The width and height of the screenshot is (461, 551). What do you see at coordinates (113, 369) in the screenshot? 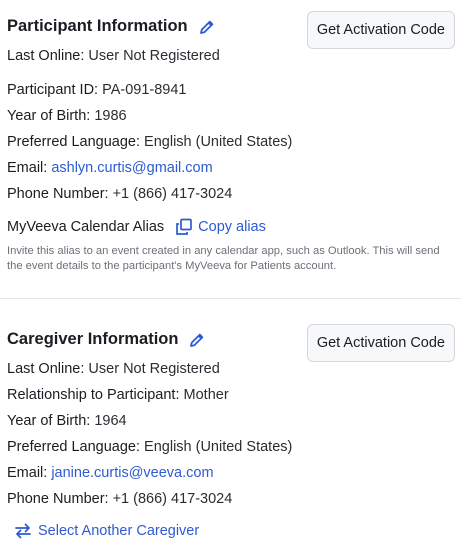
I see `caregiver-last-online: Last Online: User Not Registered` at bounding box center [113, 369].